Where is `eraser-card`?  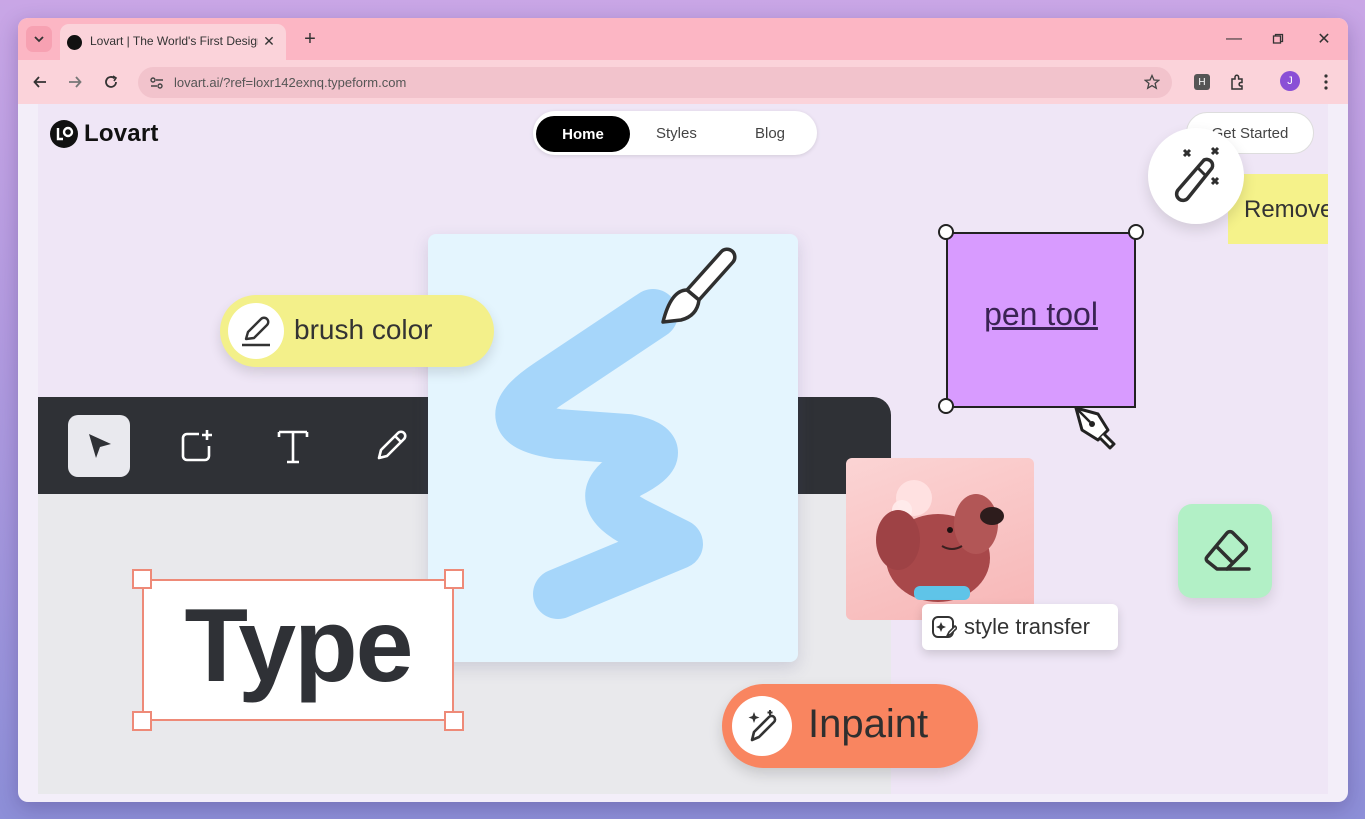 eraser-card is located at coordinates (1225, 551).